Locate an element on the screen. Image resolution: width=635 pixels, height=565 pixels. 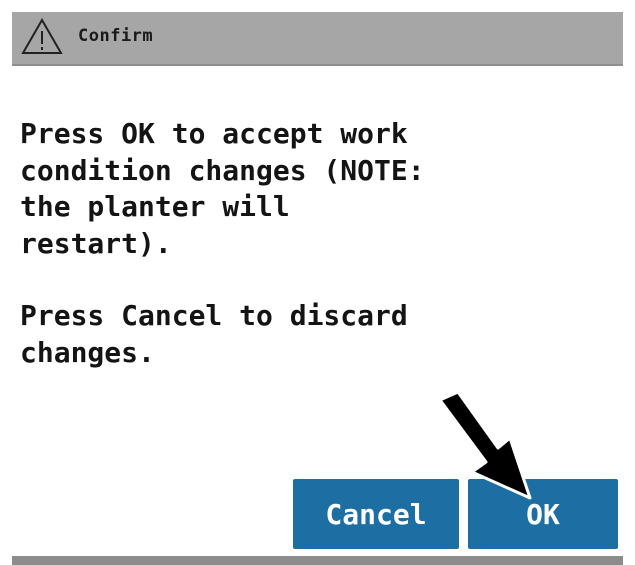
dialog-bottom-border is located at coordinates (317, 560).